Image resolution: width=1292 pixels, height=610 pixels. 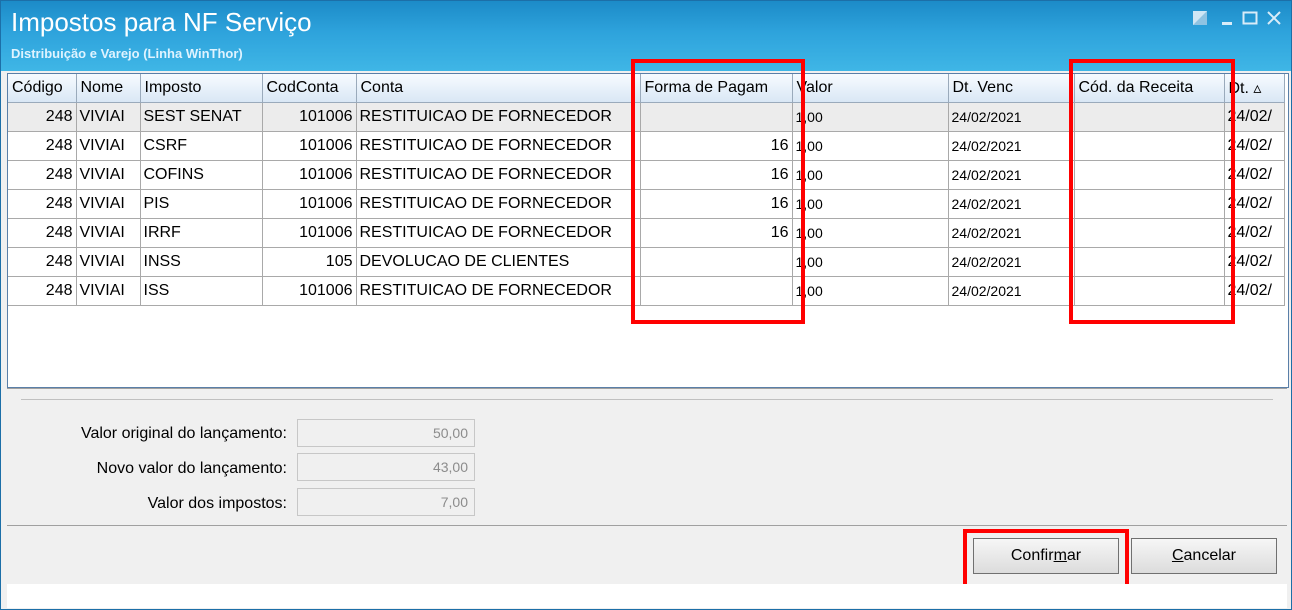 I want to click on novo-valor-label: Novo valor do lançamento:, so click(x=191, y=468).